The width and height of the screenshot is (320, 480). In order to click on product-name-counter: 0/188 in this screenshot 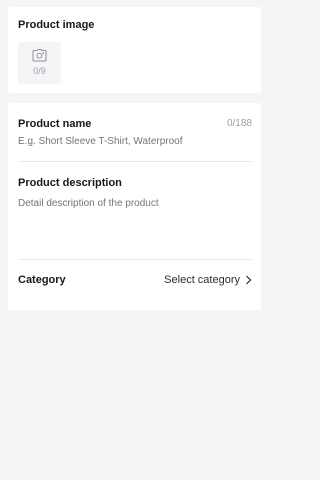, I will do `click(239, 123)`.